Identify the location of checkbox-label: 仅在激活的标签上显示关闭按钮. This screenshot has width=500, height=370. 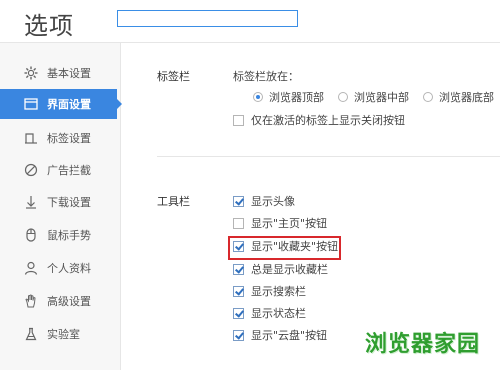
(328, 120).